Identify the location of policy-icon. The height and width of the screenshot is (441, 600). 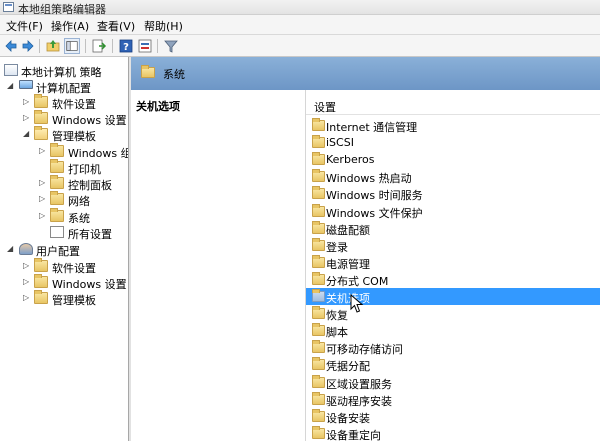
(11, 70).